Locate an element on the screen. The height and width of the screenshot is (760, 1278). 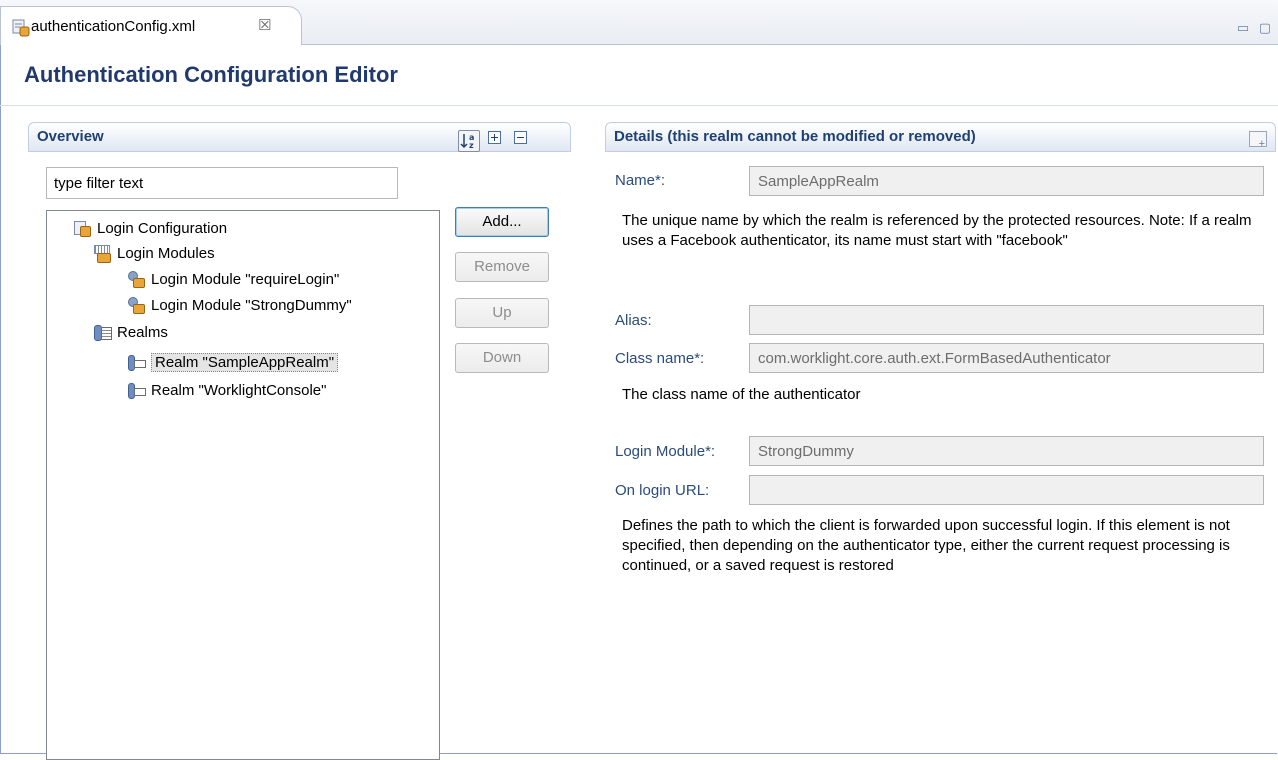
name-label: Name*: is located at coordinates (640, 180).